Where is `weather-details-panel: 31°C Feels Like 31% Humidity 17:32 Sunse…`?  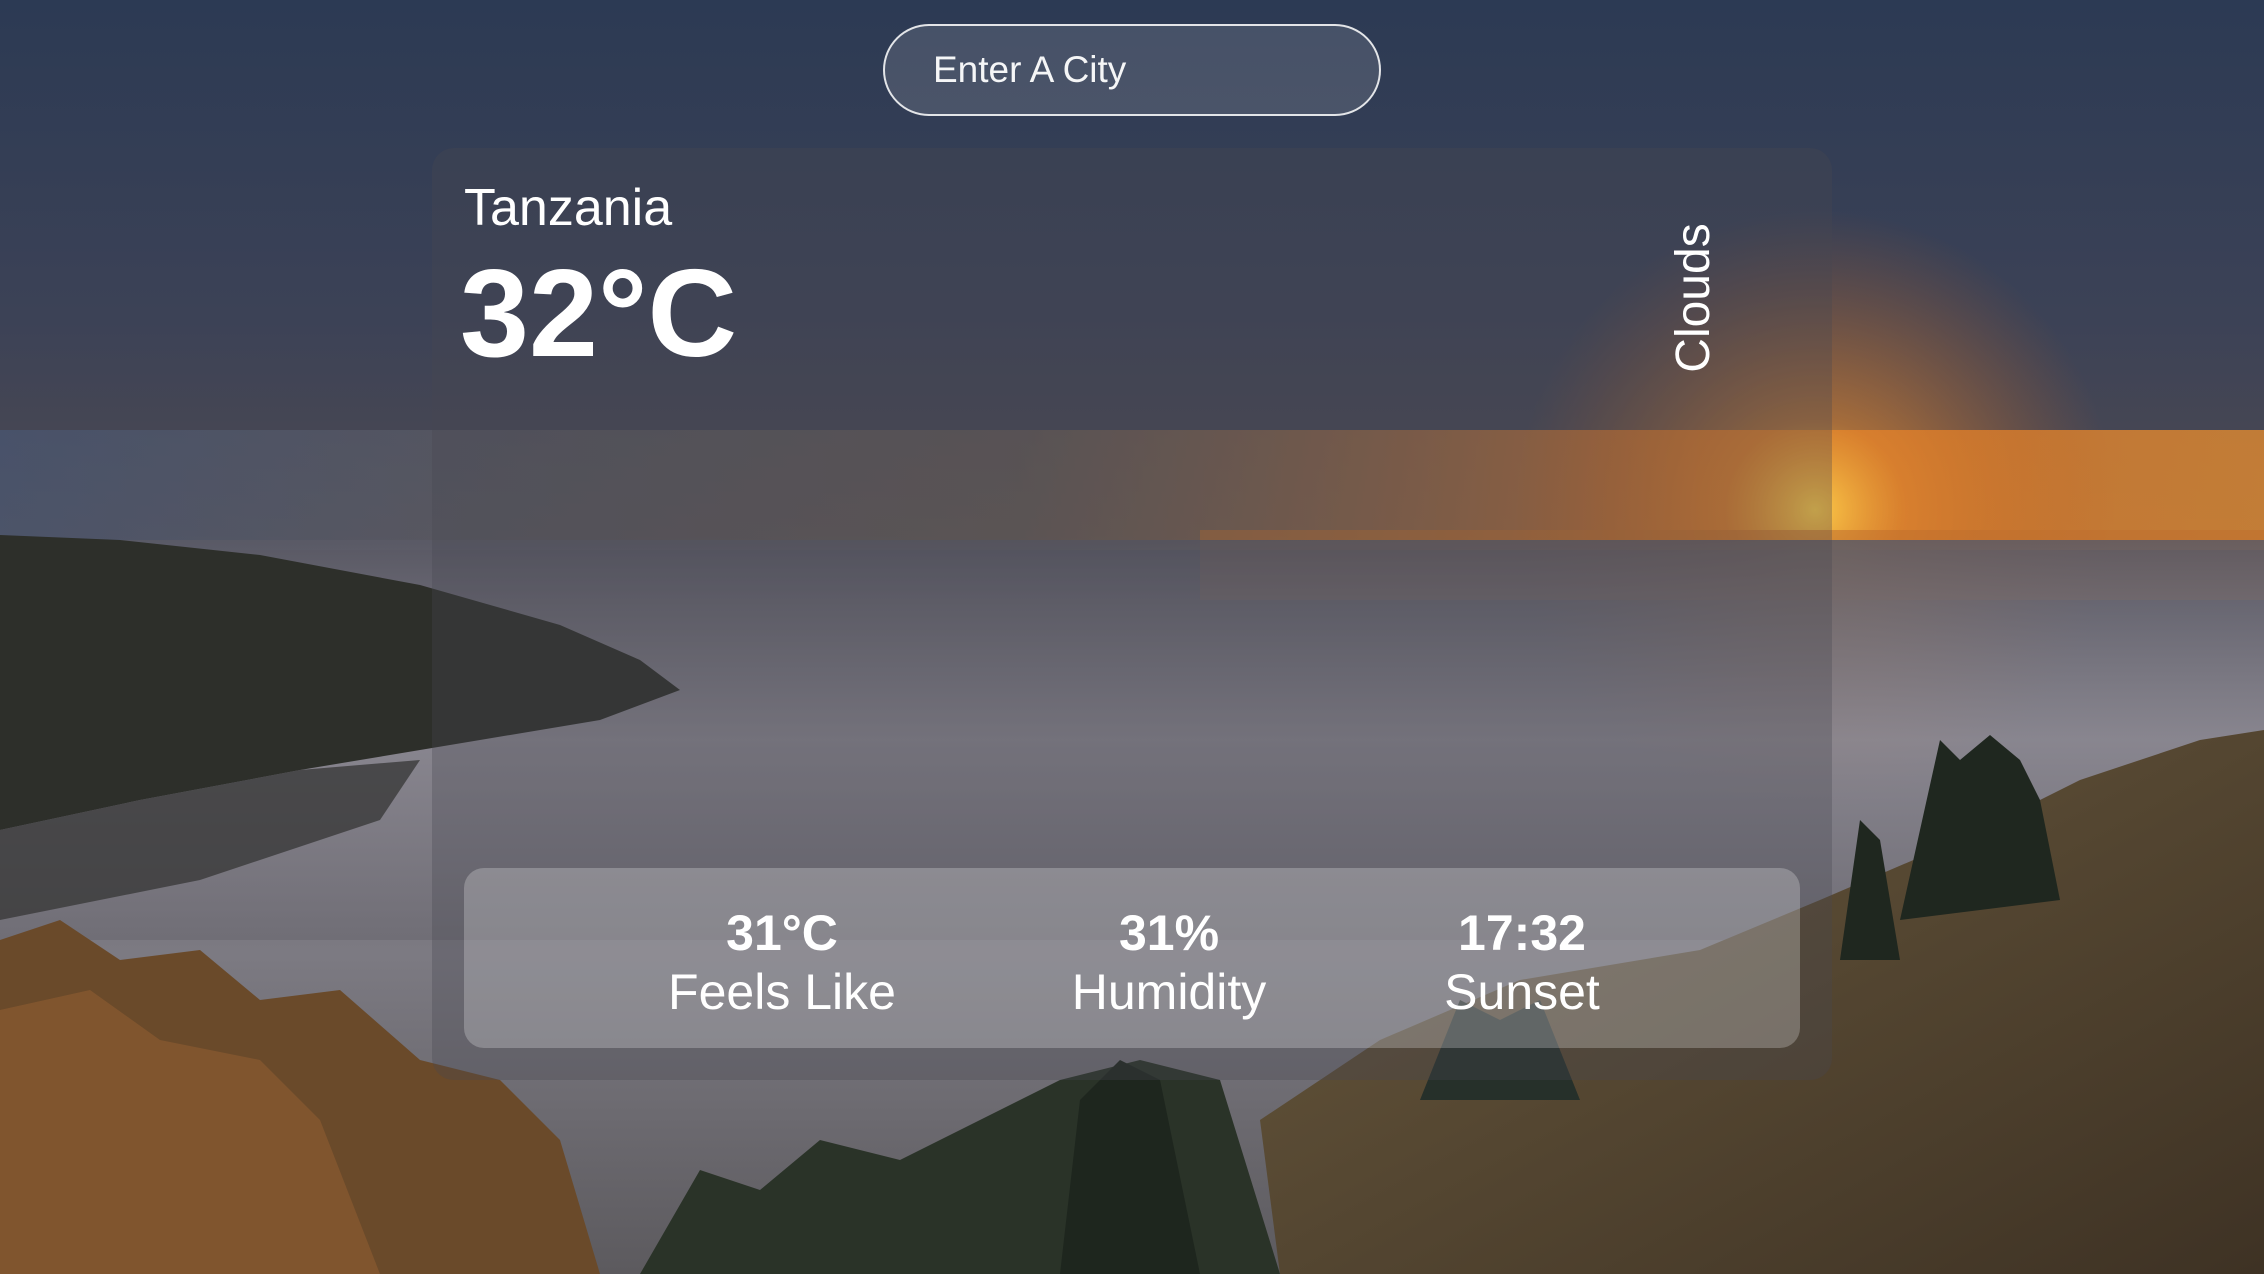 weather-details-panel: 31°C Feels Like 31% Humidity 17:32 Sunse… is located at coordinates (1132, 958).